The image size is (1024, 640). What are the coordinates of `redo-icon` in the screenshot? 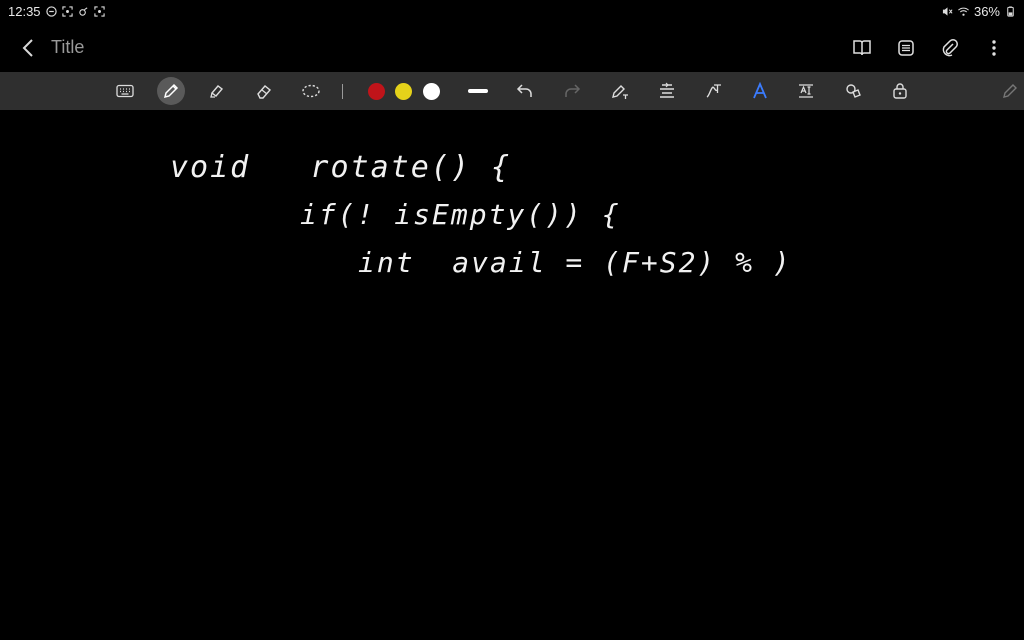 It's located at (573, 90).